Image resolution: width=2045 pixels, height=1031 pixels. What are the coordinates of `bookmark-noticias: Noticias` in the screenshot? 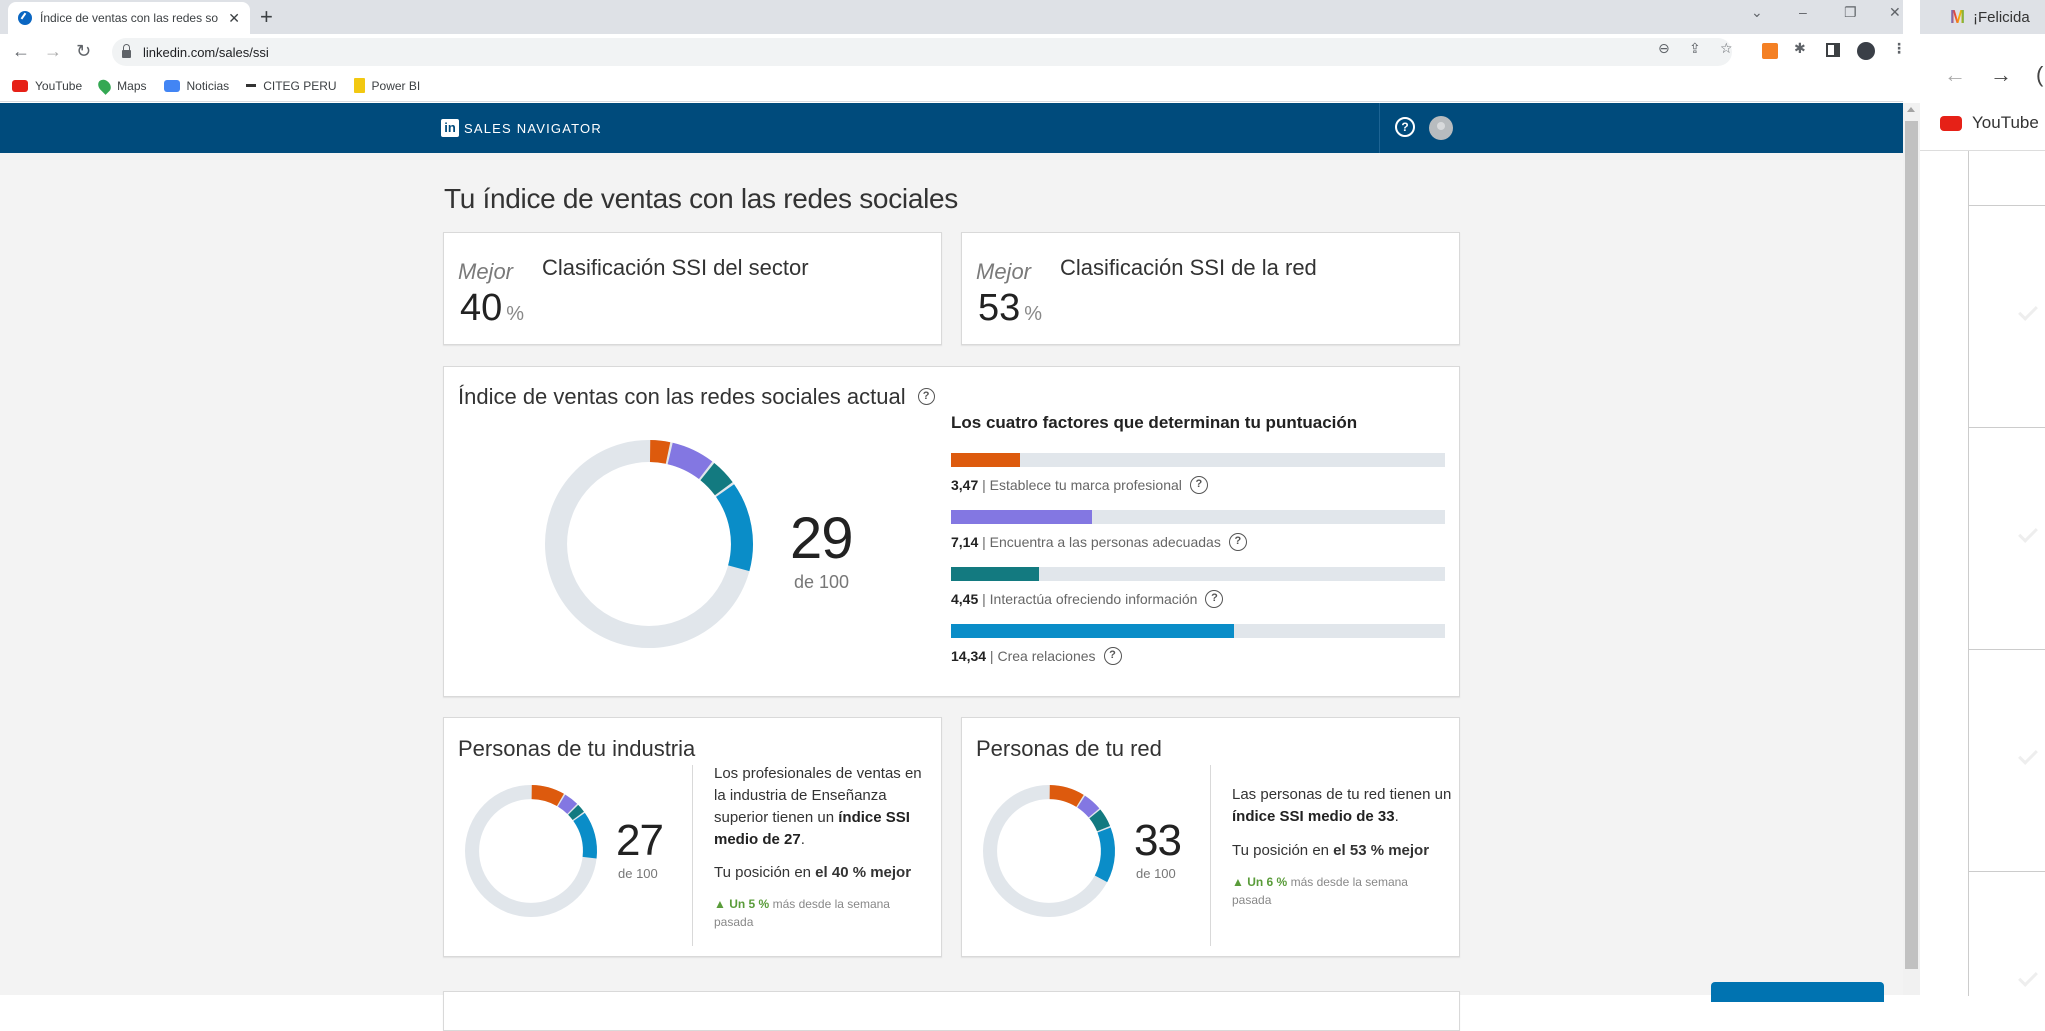 It's located at (196, 86).